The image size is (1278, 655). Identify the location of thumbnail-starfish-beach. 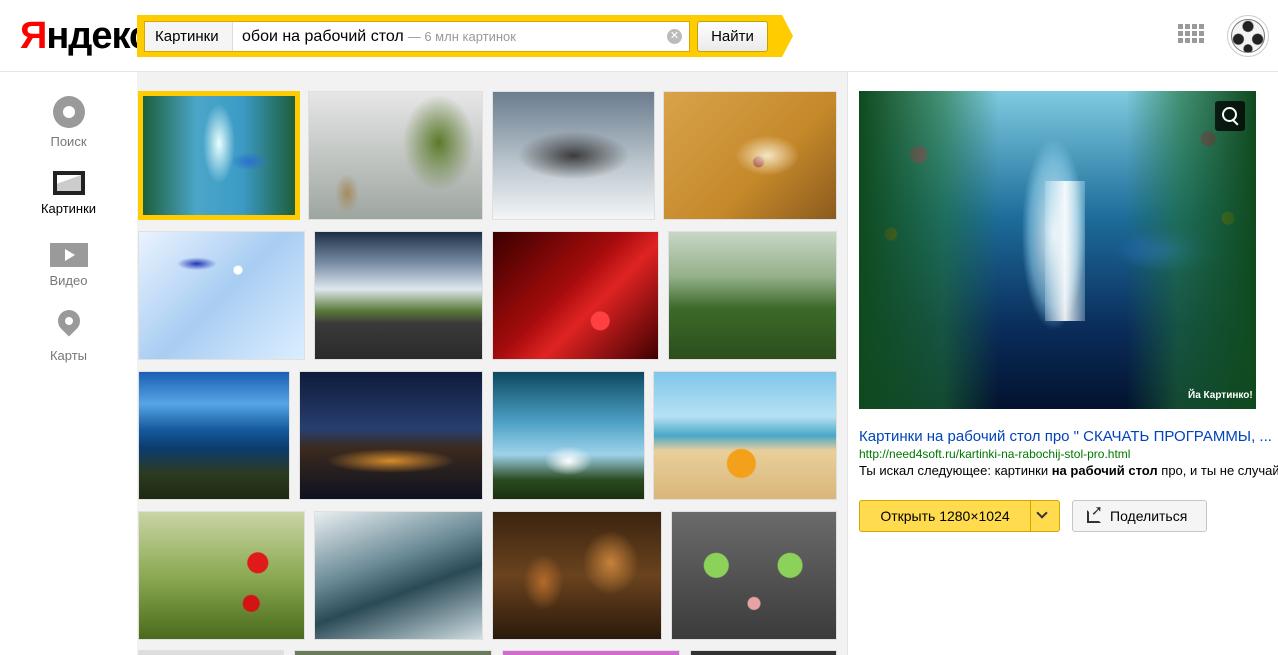
(745, 435).